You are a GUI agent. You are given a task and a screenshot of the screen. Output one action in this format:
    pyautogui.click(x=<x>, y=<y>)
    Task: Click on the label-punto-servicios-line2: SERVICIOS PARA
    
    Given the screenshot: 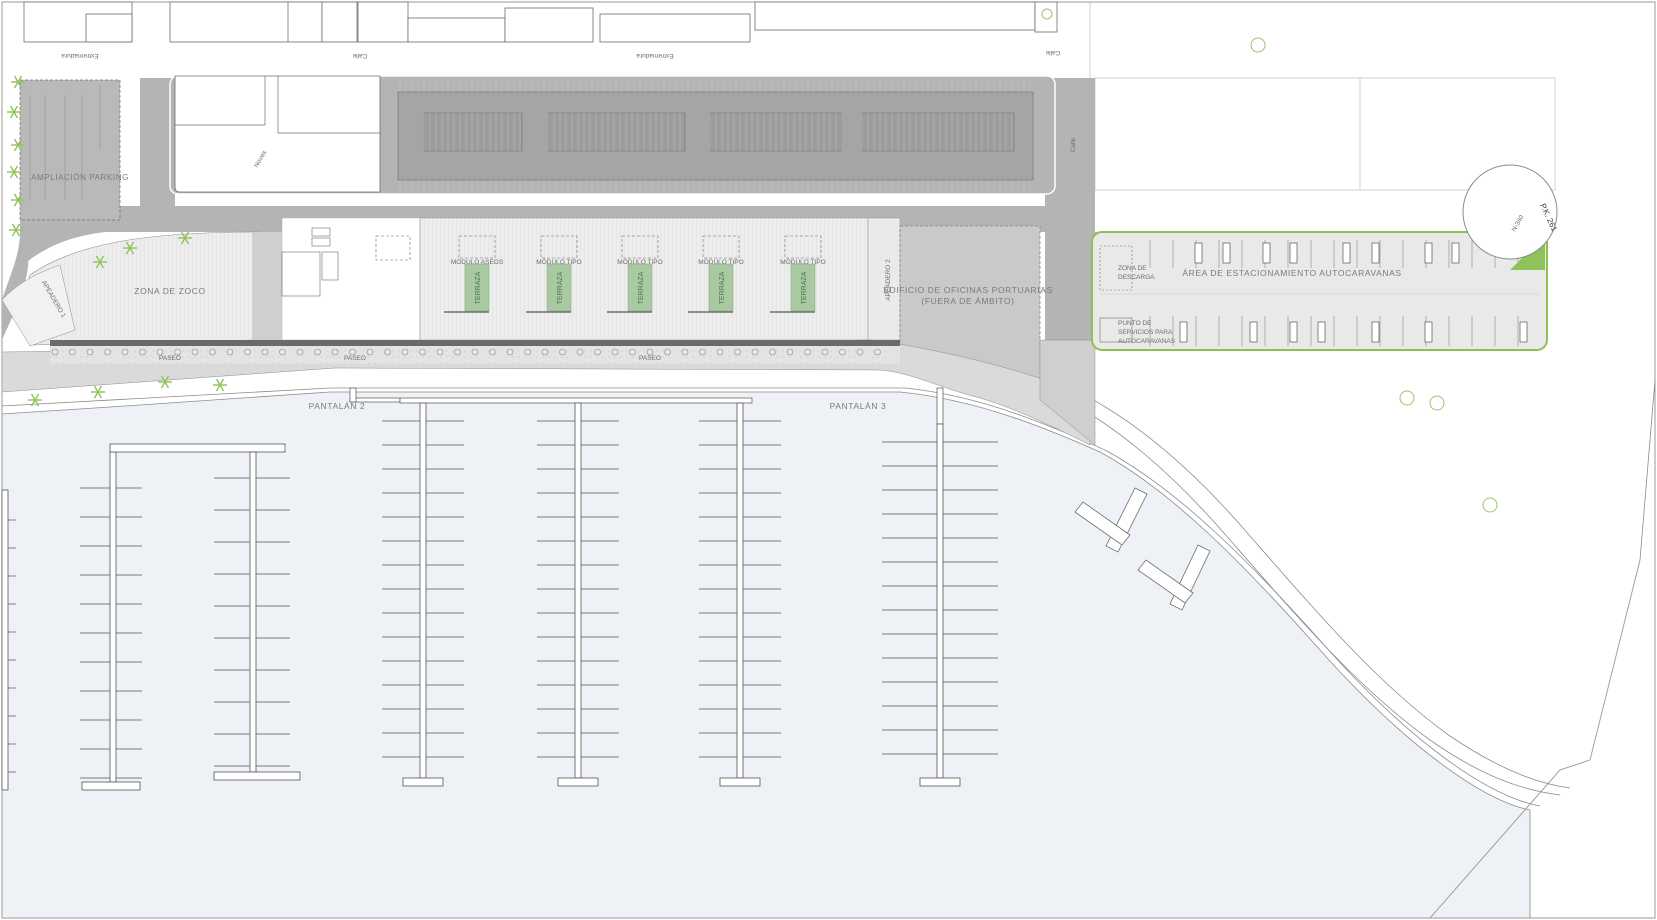 What is the action you would take?
    pyautogui.click(x=1145, y=332)
    